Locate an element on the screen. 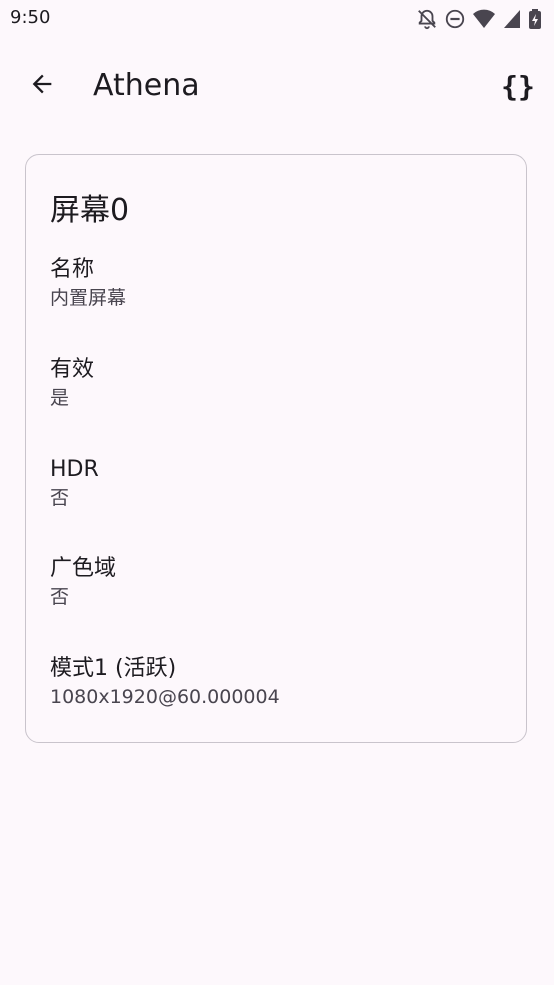 The width and height of the screenshot is (554, 985). status-icons is located at coordinates (479, 19).